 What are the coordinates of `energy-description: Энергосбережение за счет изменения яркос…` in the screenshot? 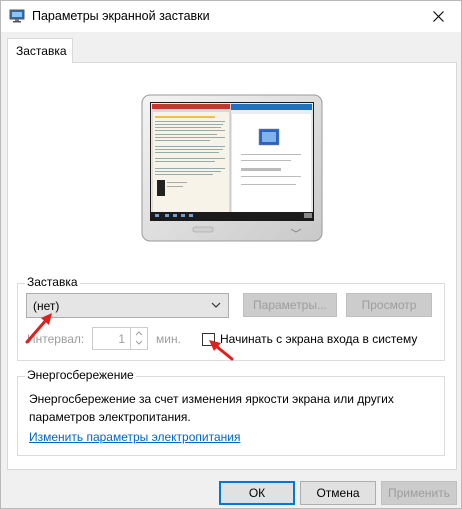 It's located at (211, 408).